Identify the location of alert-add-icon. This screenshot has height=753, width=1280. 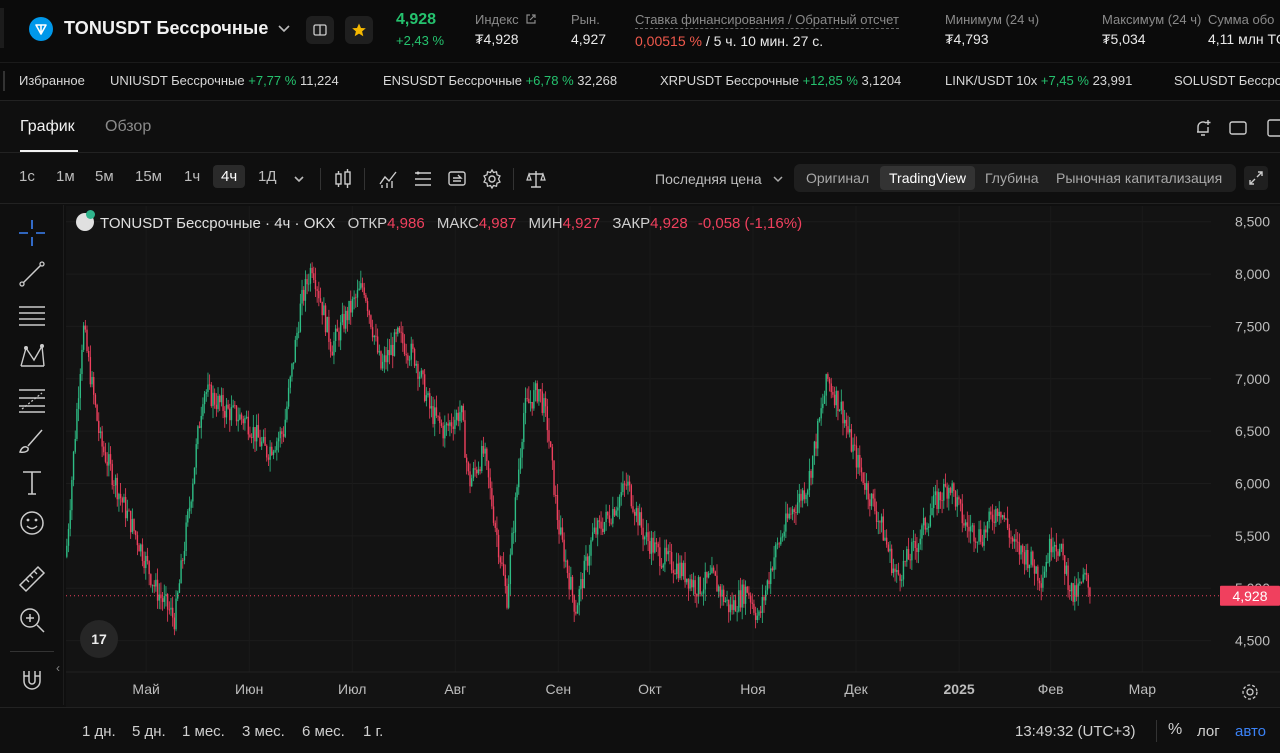
(1203, 128).